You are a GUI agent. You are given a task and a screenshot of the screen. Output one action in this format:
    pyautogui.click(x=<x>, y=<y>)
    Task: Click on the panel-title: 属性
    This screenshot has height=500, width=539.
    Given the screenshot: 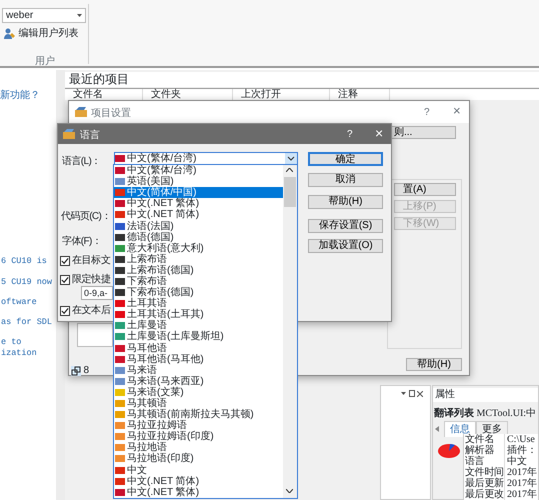 What is the action you would take?
    pyautogui.click(x=485, y=395)
    